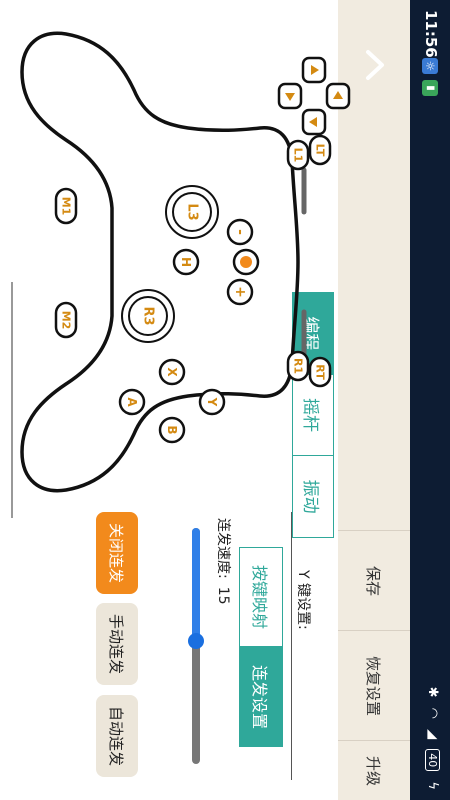 Image resolution: width=450 pixels, height=800 pixels. What do you see at coordinates (192, 211) in the screenshot?
I see `l3-stick-label: L3` at bounding box center [192, 211].